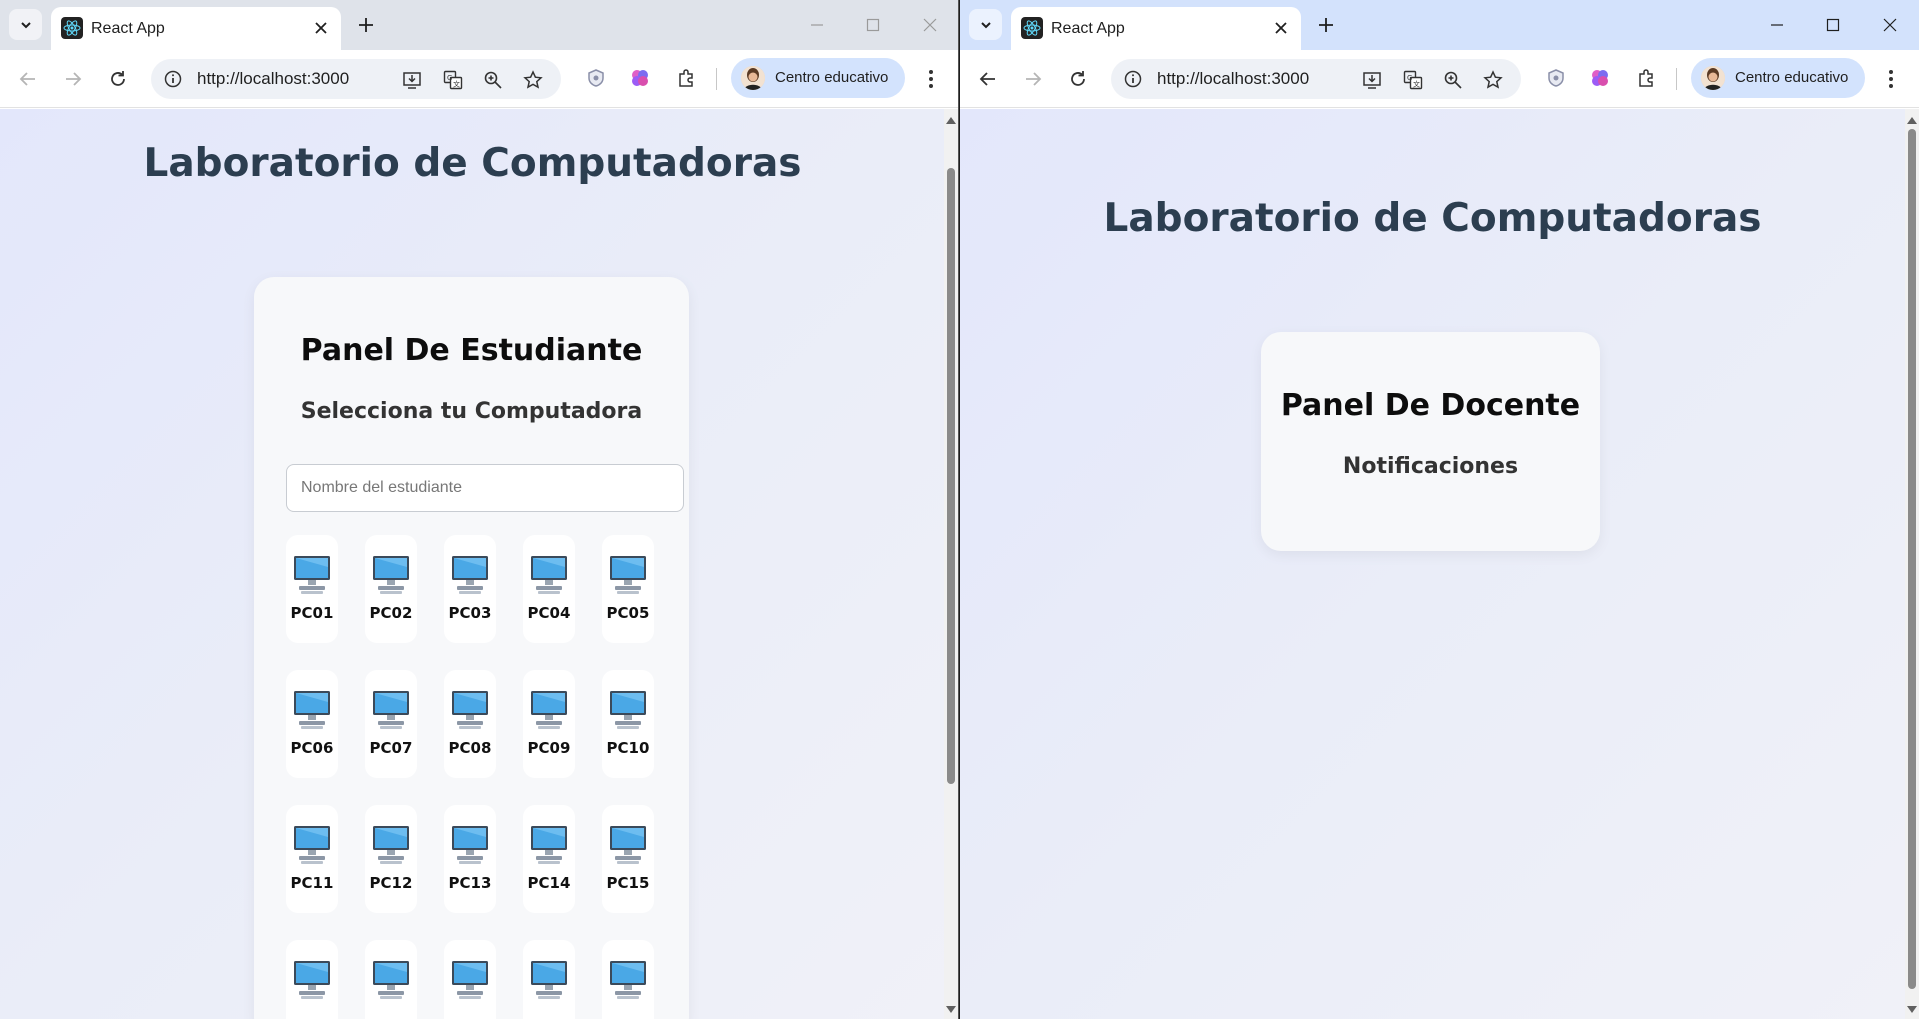 The width and height of the screenshot is (1919, 1019). I want to click on computer-tile: PC01, so click(312, 589).